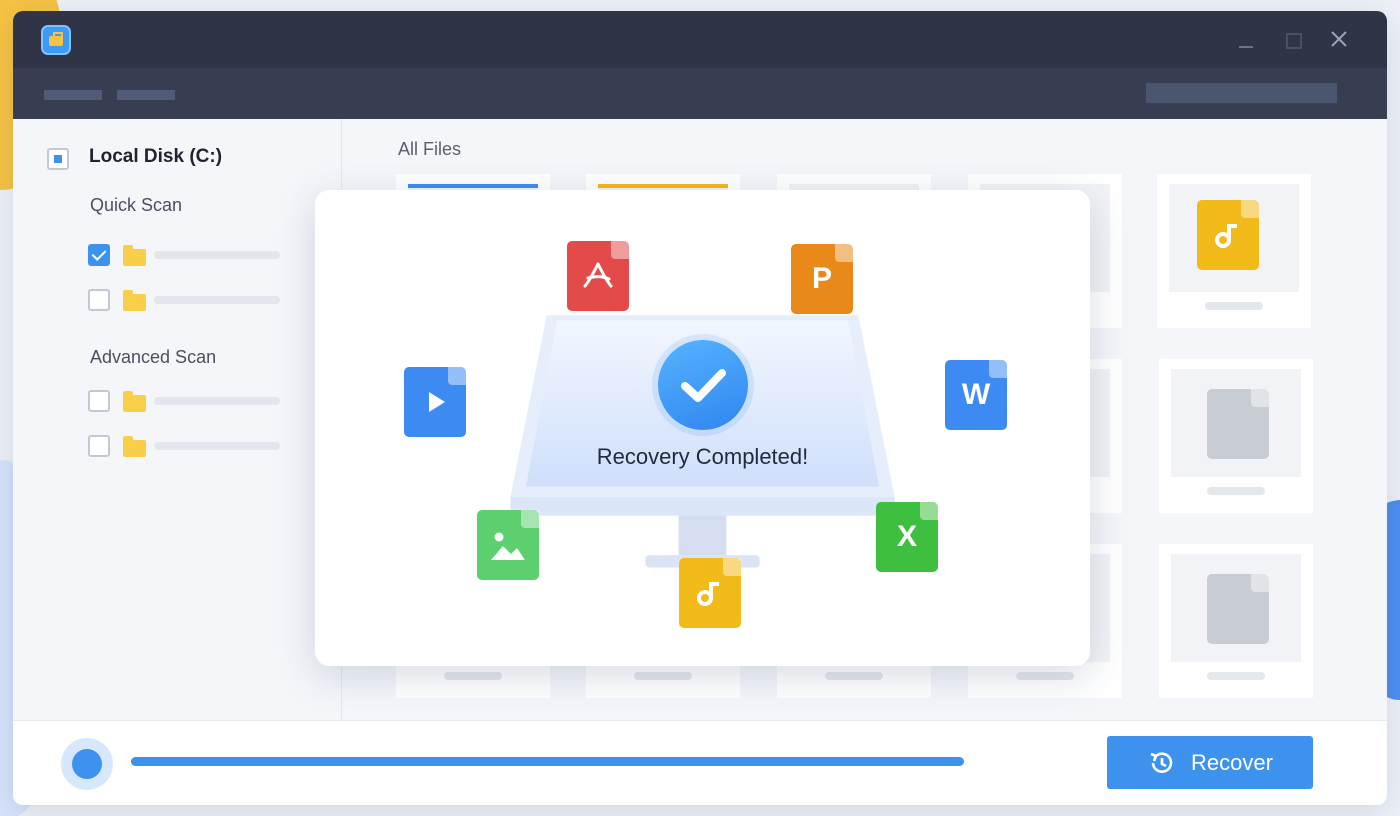 This screenshot has width=1400, height=816. I want to click on close-button, so click(1339, 39).